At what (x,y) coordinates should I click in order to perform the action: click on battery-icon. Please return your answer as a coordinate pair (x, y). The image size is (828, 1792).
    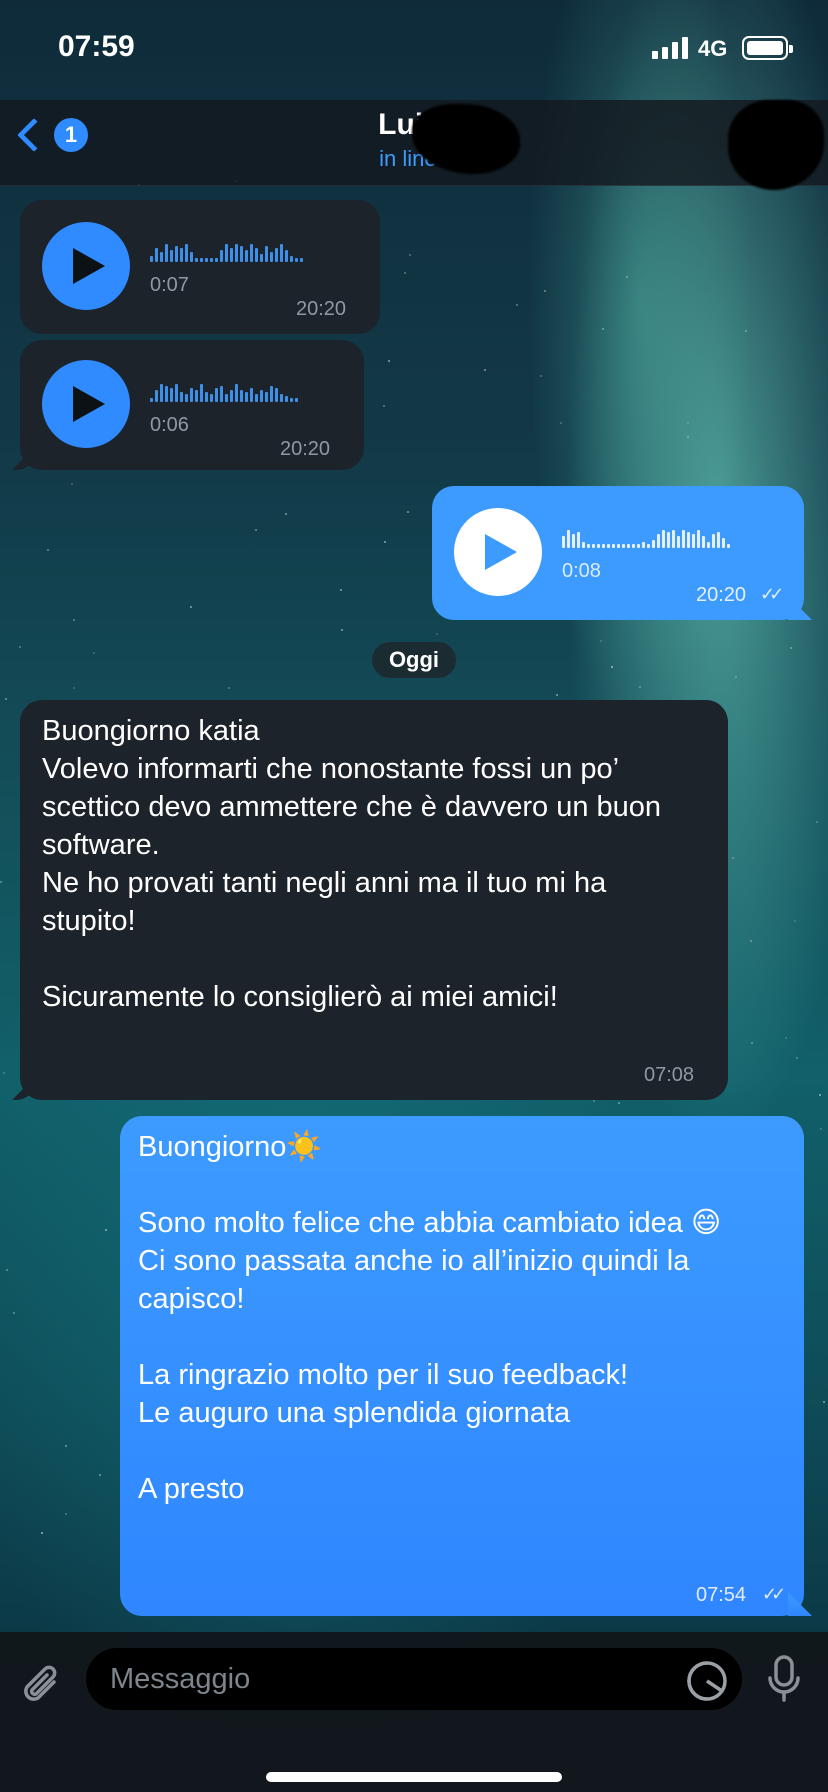
    Looking at the image, I should click on (767, 48).